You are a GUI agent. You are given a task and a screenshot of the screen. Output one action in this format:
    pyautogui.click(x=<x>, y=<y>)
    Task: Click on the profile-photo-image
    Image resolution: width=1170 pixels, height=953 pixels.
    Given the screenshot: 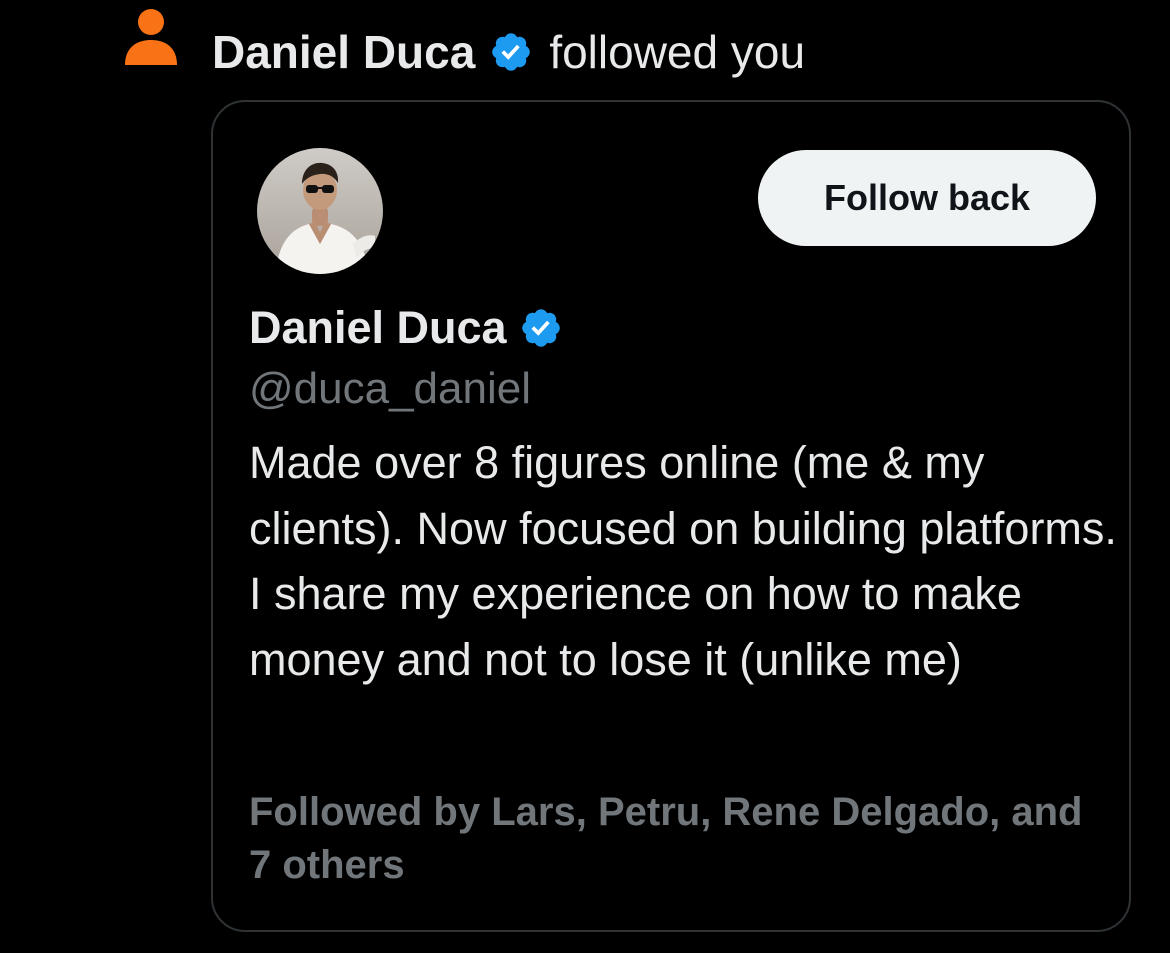 What is the action you would take?
    pyautogui.click(x=320, y=211)
    